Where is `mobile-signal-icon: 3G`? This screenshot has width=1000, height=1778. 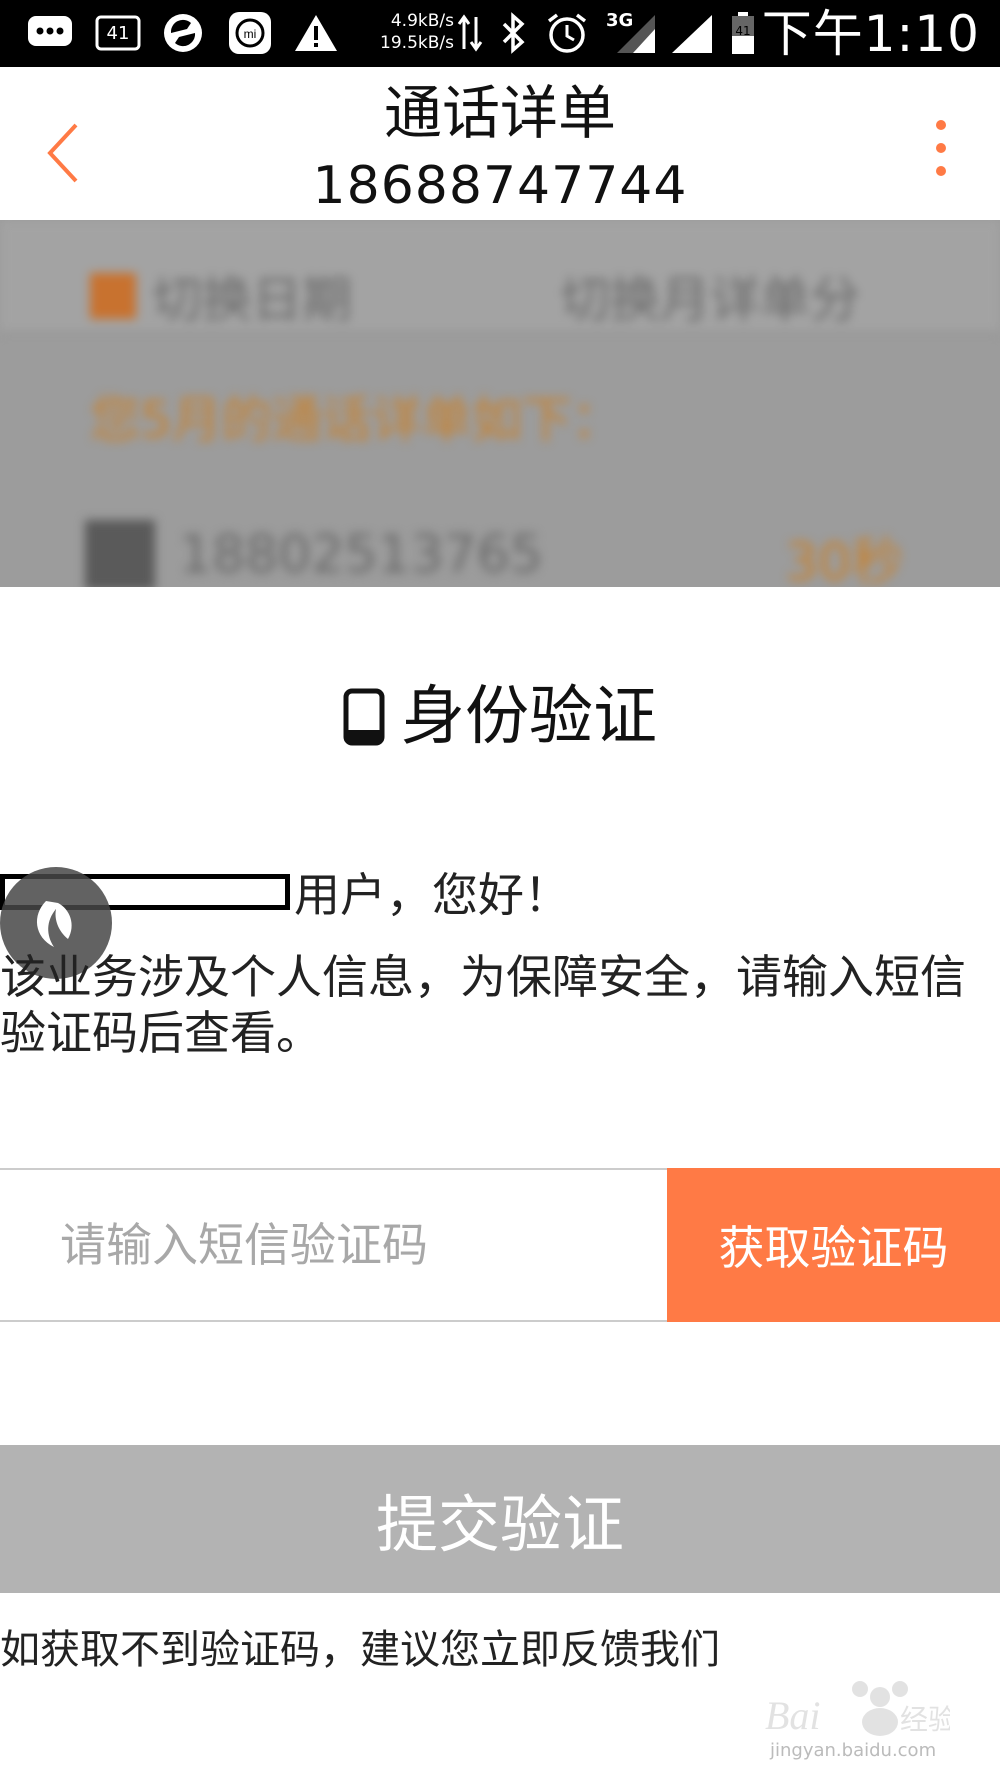
mobile-signal-icon: 3G is located at coordinates (631, 33).